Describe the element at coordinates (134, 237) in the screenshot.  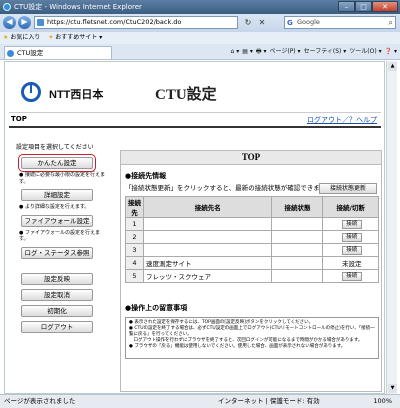
I see `row-number: 2` at that location.